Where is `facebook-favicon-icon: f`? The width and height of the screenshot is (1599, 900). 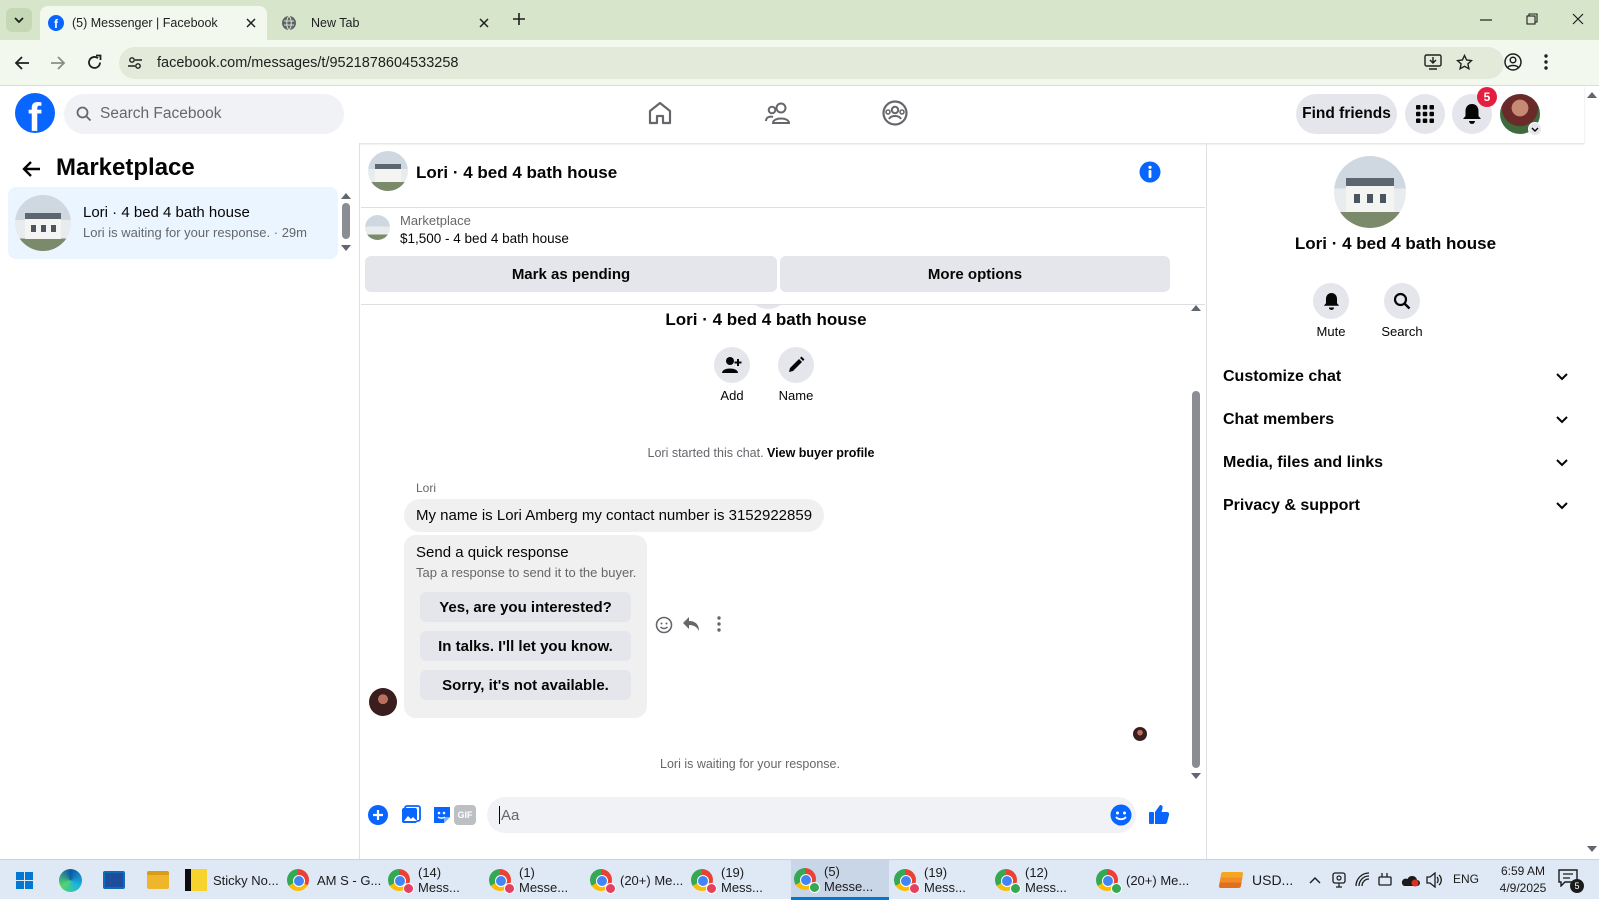
facebook-favicon-icon: f is located at coordinates (56, 23).